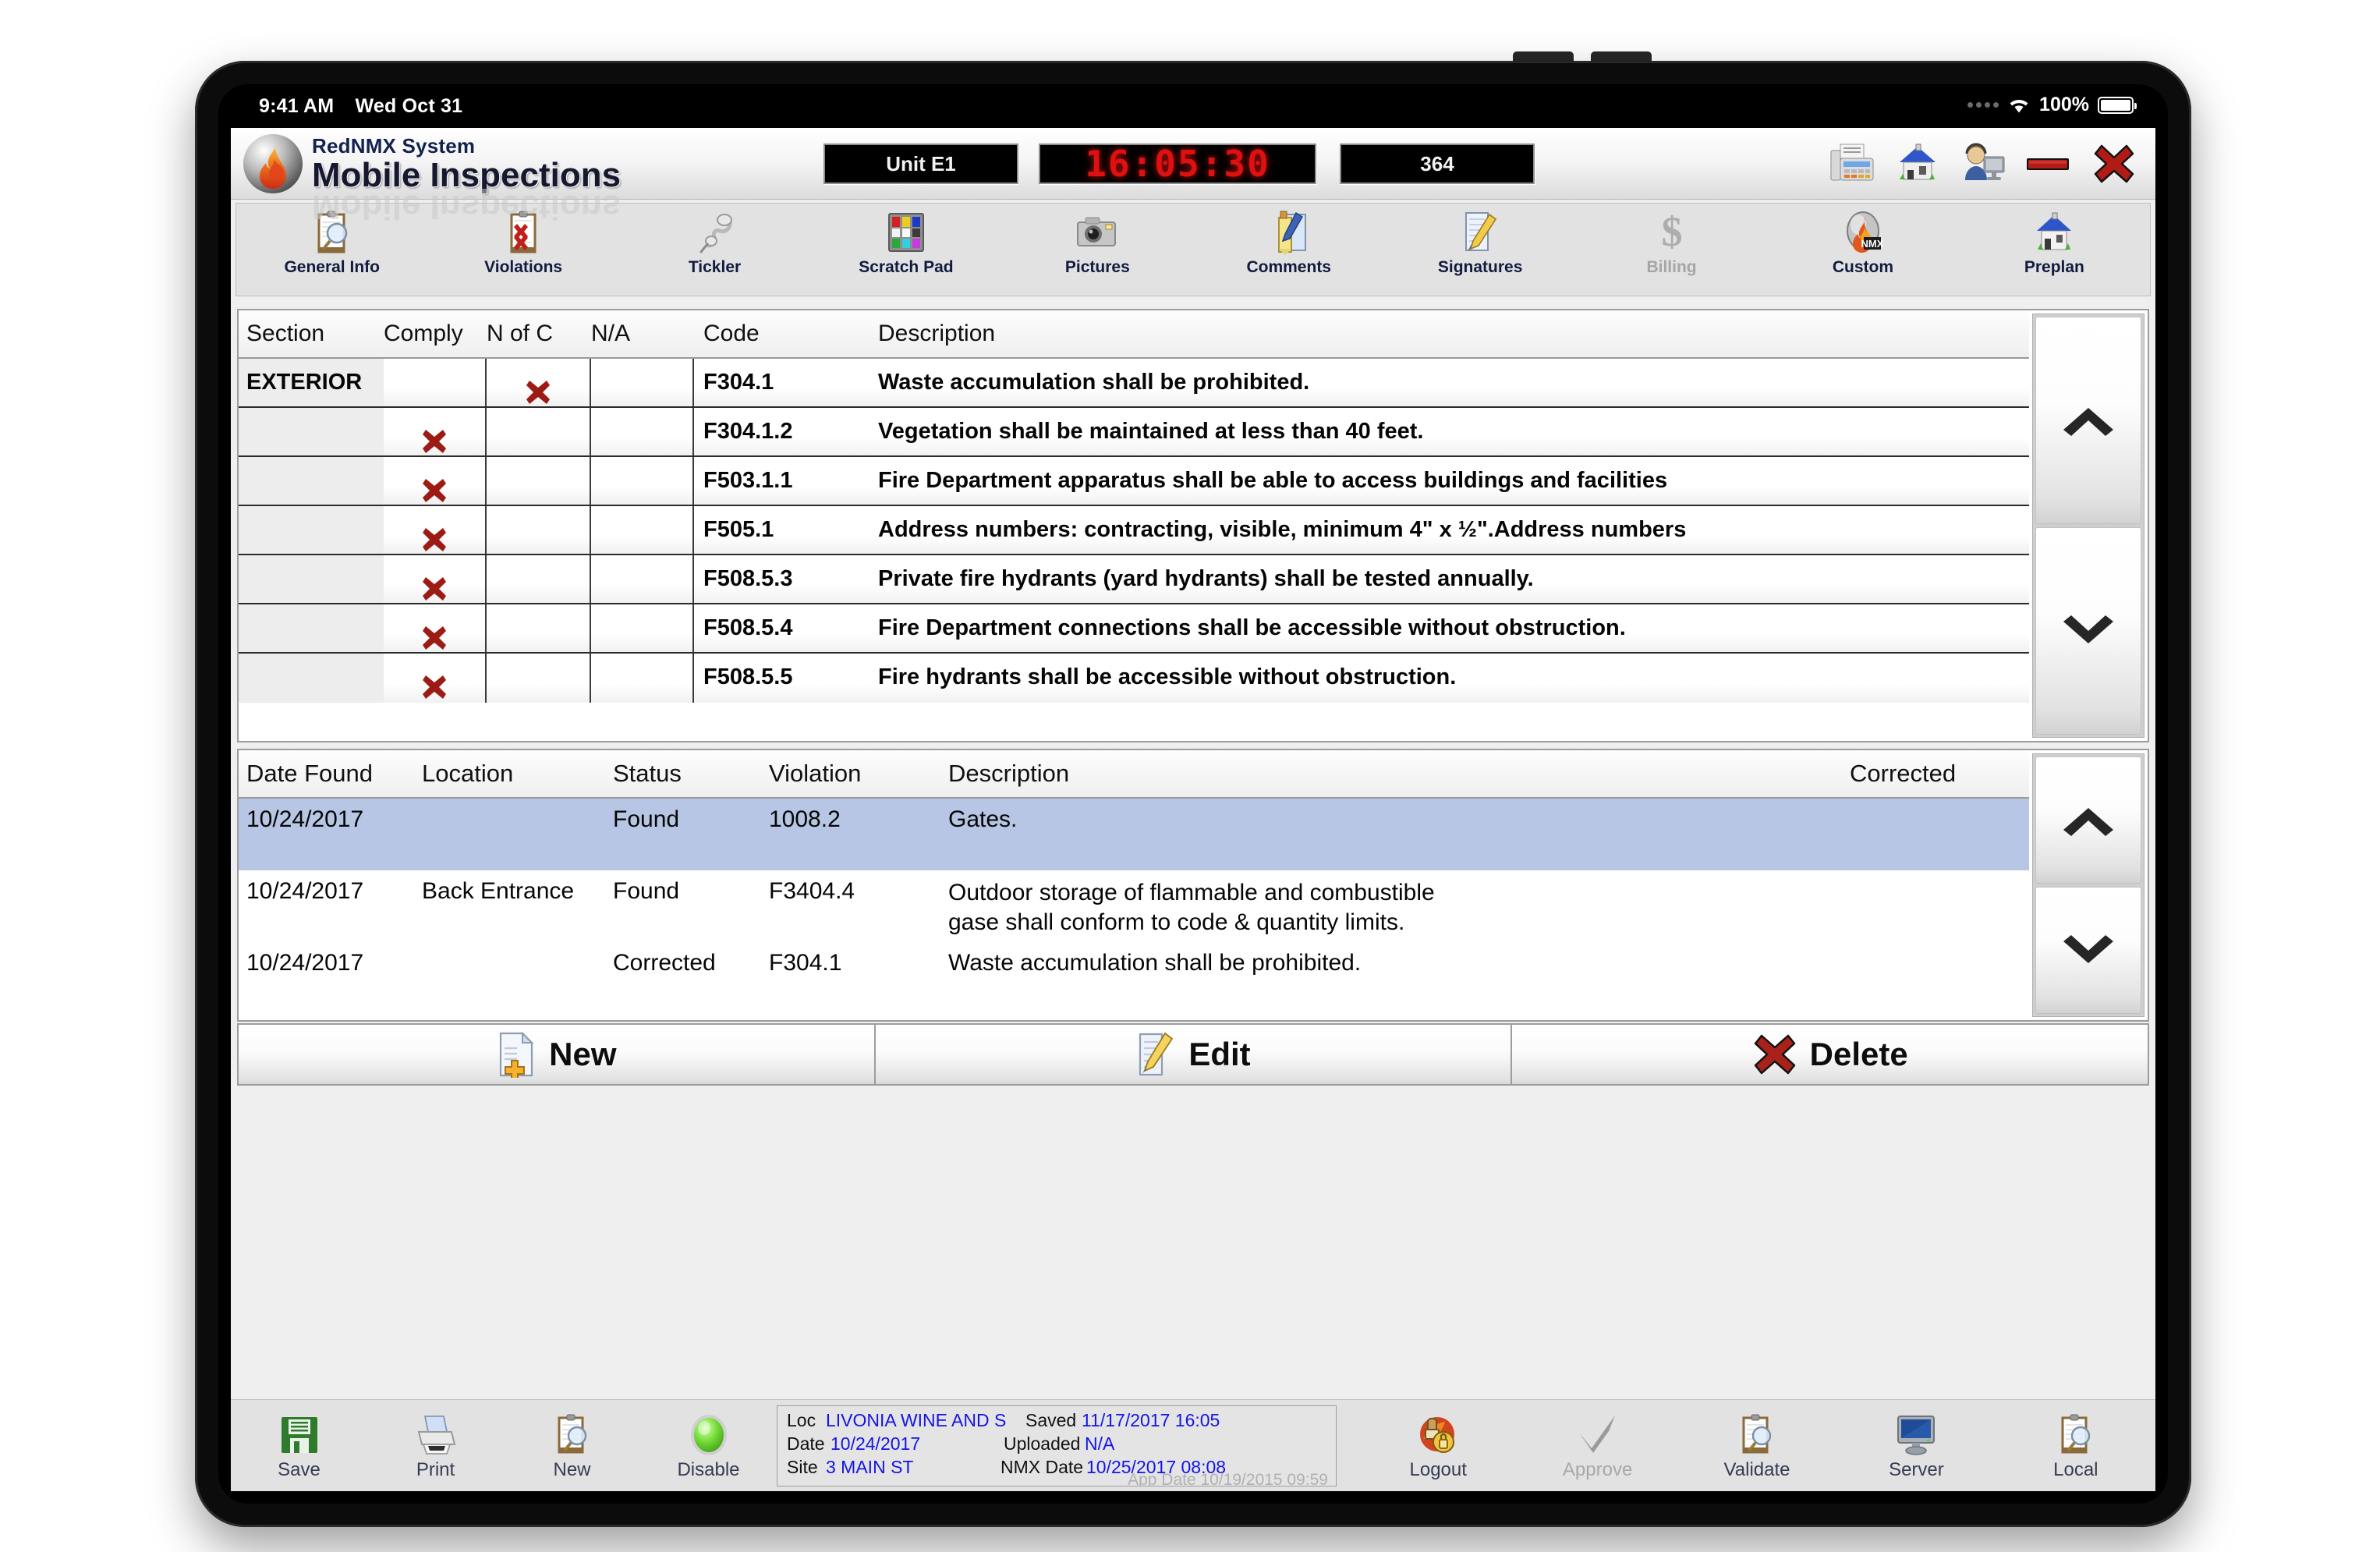 The image size is (2380, 1552). What do you see at coordinates (557, 1055) in the screenshot?
I see `new-button: New` at bounding box center [557, 1055].